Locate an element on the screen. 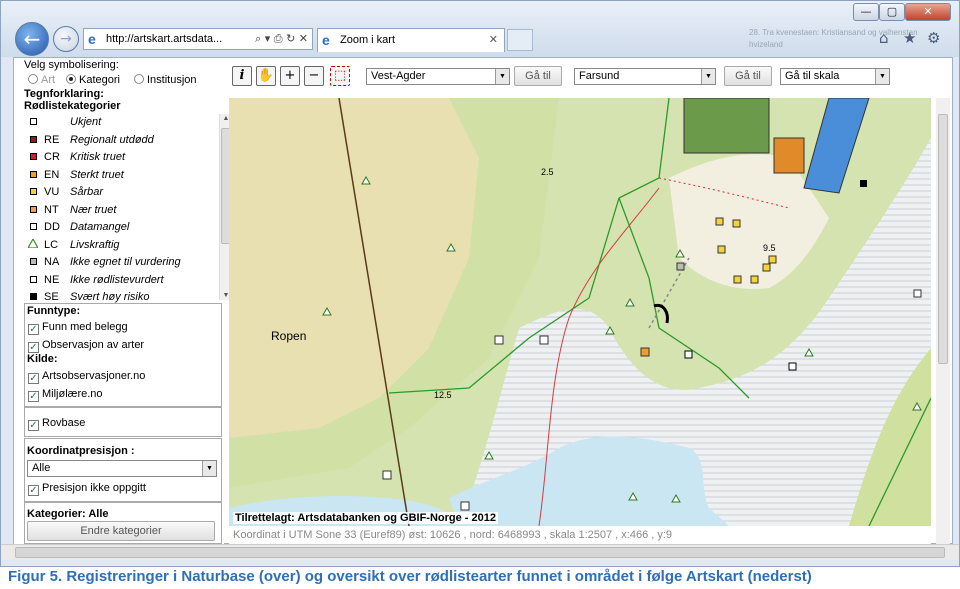 This screenshot has height=589, width=960. rovbase-label: Rovbase is located at coordinates (64, 423).